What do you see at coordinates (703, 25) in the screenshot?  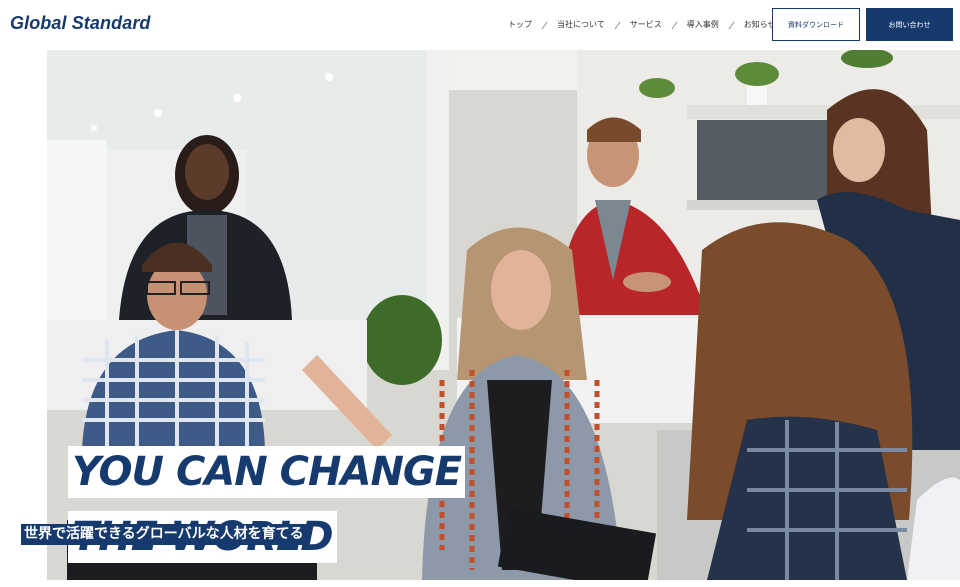 I see `nav-item-cases: 導入事例` at bounding box center [703, 25].